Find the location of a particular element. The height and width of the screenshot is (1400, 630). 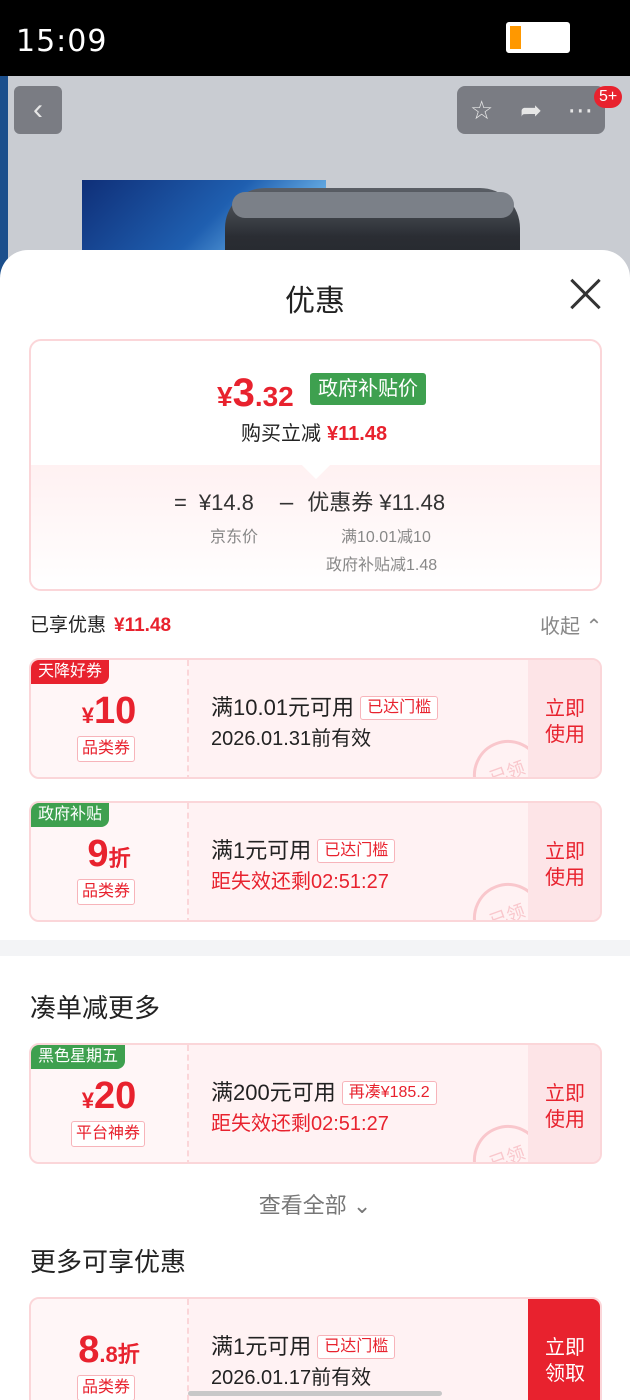

coupon-detail-2: 政府补贴减1.48 is located at coordinates (382, 565).